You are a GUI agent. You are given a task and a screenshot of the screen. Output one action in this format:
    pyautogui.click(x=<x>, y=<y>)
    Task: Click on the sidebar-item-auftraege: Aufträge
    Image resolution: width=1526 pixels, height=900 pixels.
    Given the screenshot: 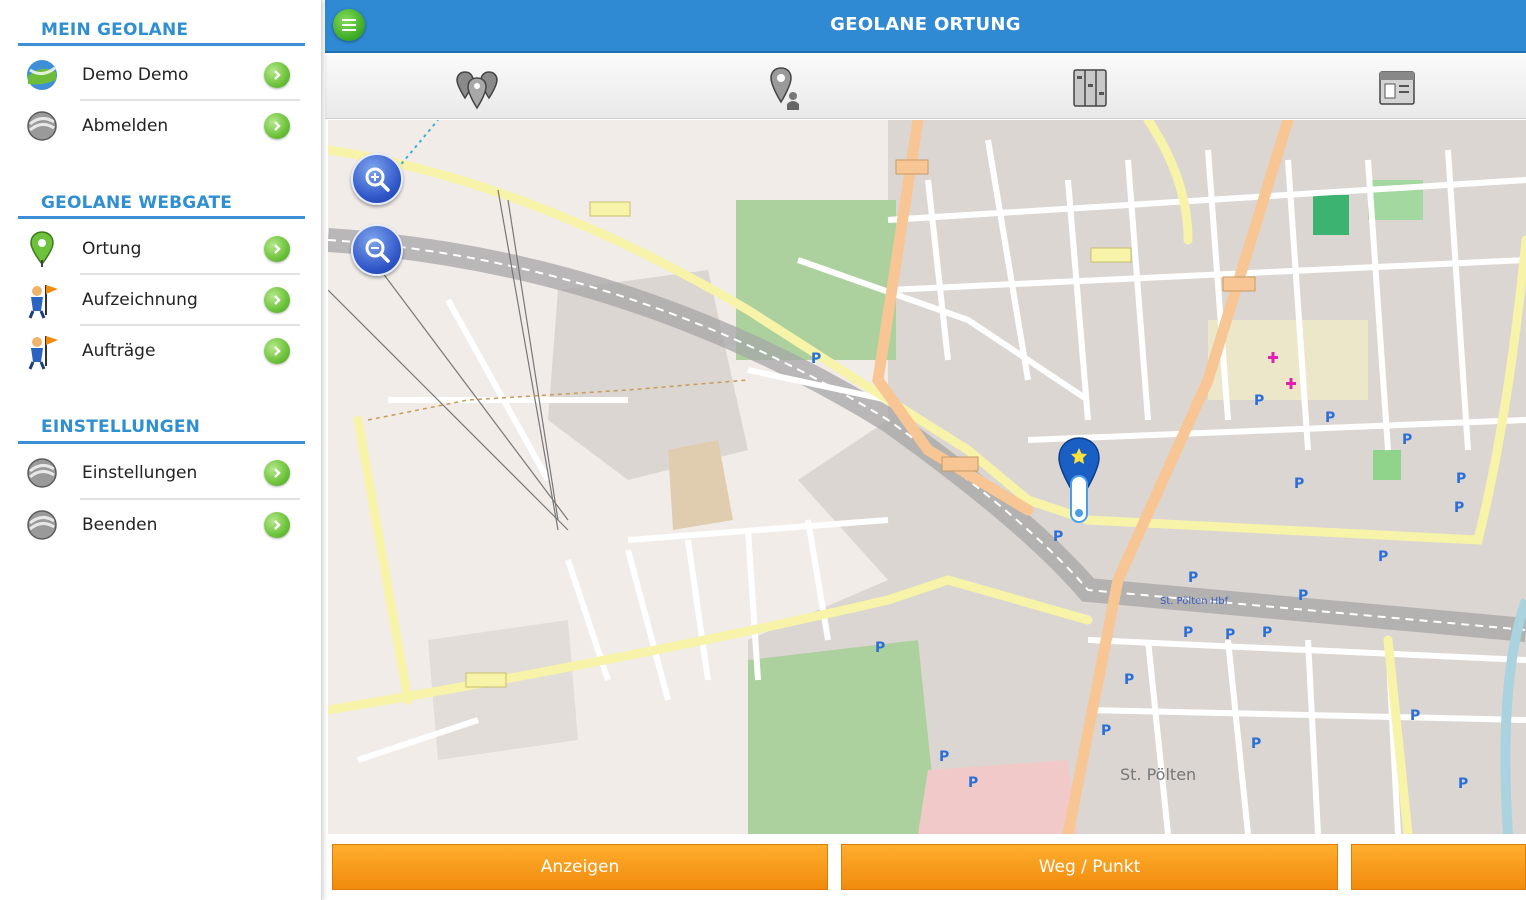 What is the action you would take?
    pyautogui.click(x=160, y=351)
    